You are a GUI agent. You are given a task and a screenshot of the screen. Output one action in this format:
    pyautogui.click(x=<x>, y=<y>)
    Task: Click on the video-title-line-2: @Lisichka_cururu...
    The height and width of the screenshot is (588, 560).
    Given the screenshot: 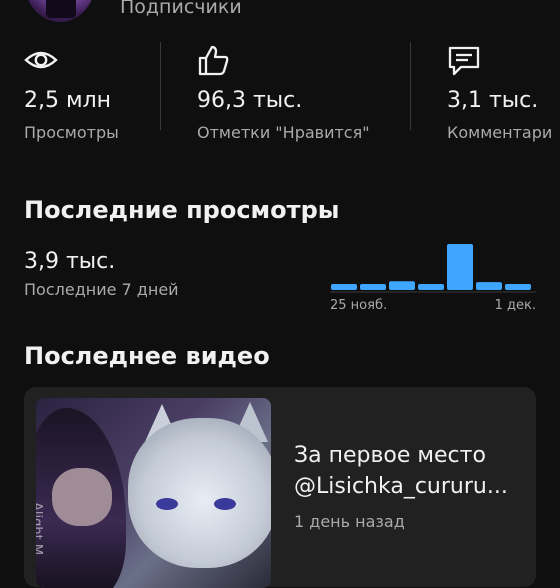 What is the action you would take?
    pyautogui.click(x=401, y=486)
    